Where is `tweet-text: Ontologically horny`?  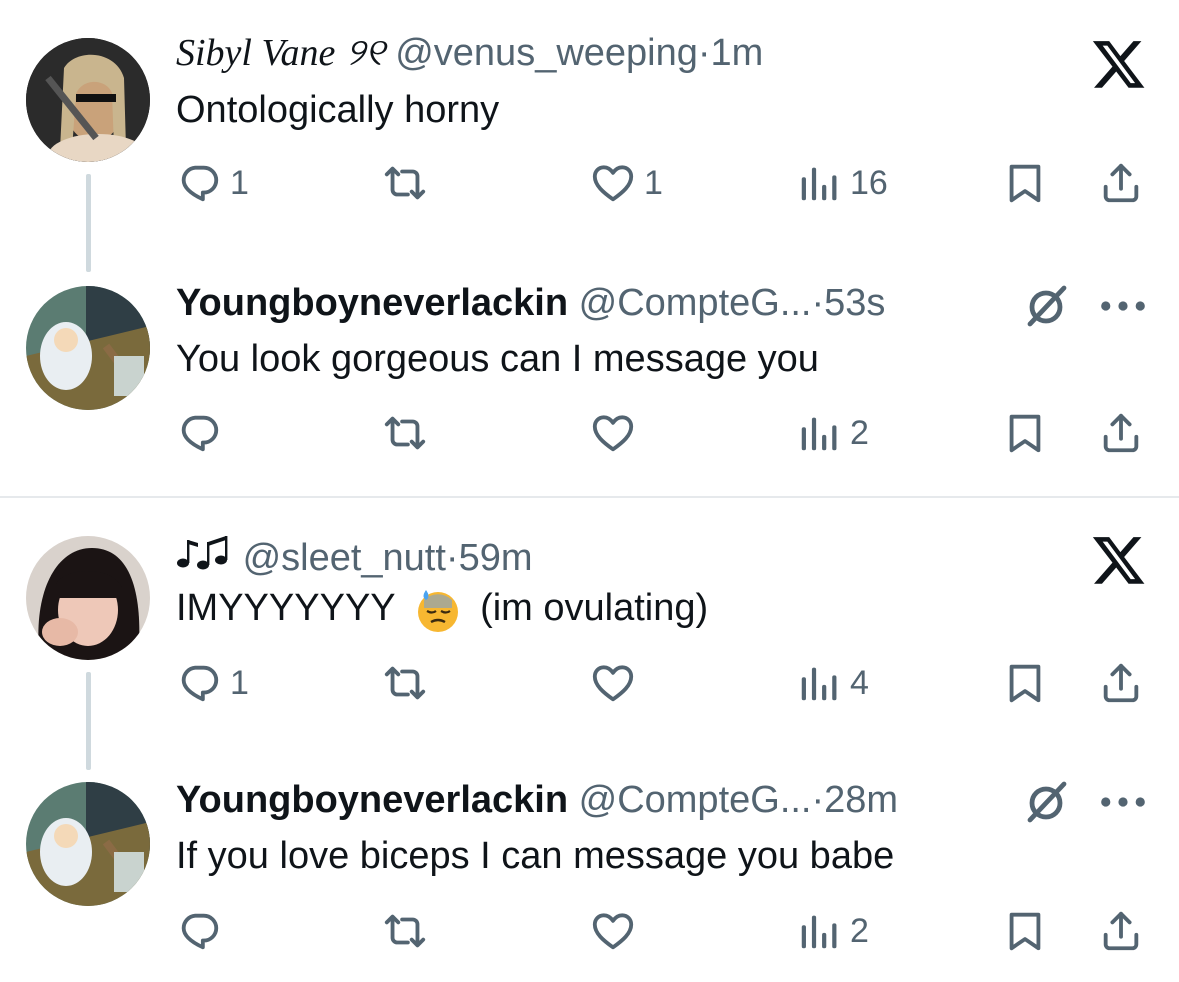 tweet-text: Ontologically horny is located at coordinates (338, 110).